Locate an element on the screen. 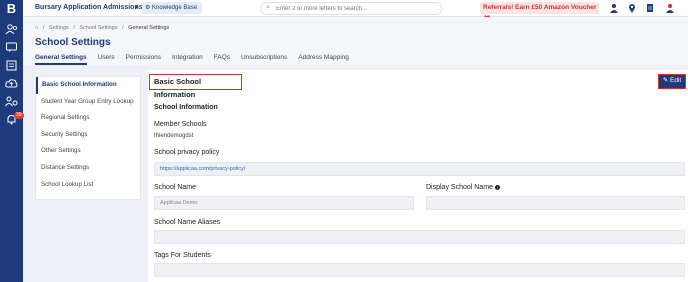 The height and width of the screenshot is (282, 688). school-name-label: School Name is located at coordinates (175, 187).